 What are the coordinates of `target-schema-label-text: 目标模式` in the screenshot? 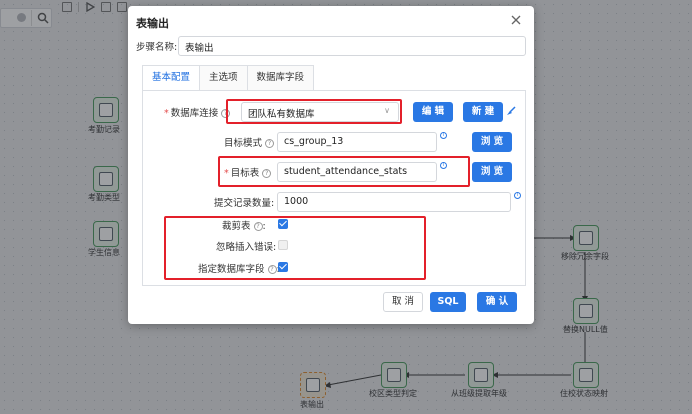 It's located at (243, 143).